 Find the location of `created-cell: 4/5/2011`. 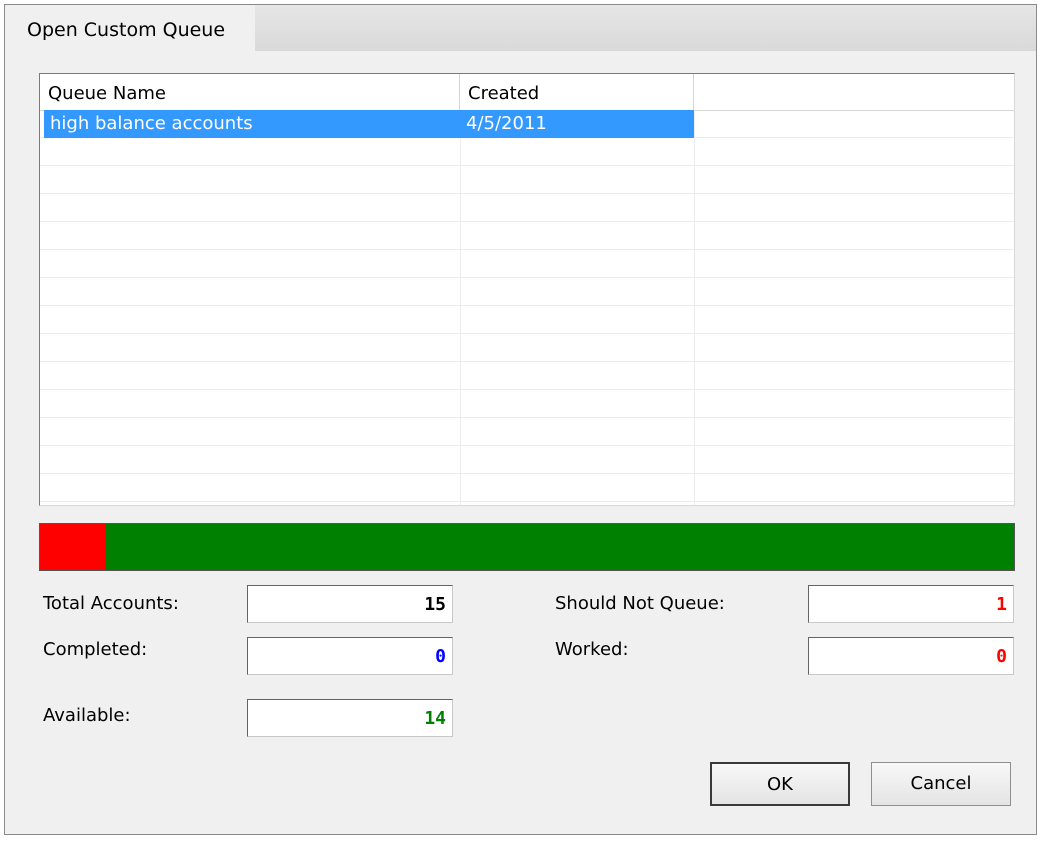

created-cell: 4/5/2011 is located at coordinates (577, 124).